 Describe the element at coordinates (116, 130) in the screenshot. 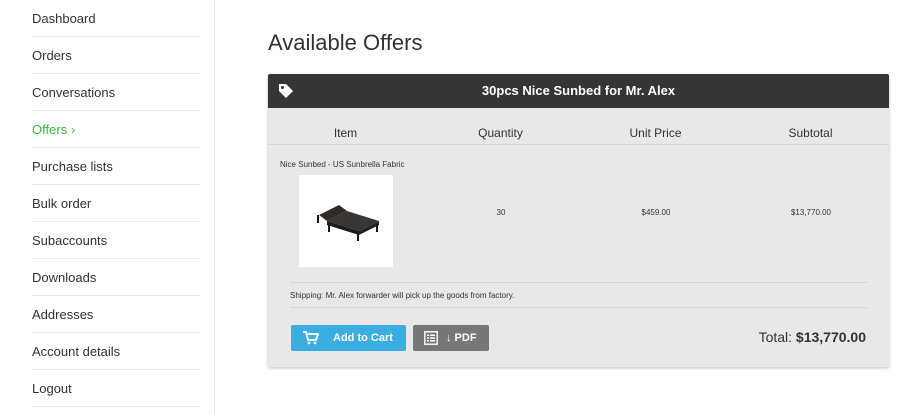

I see `sidebar-item-offers: Offers ›` at that location.